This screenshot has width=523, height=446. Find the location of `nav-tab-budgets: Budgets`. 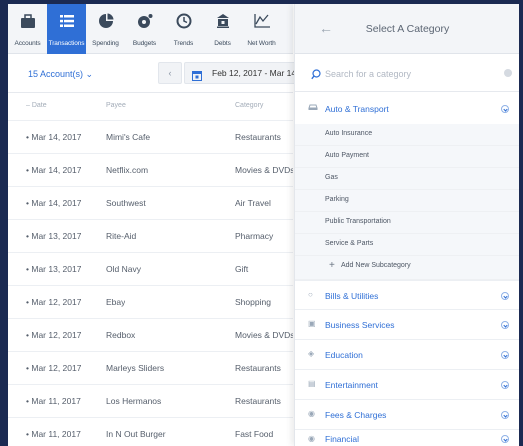

nav-tab-budgets: Budgets is located at coordinates (144, 29).